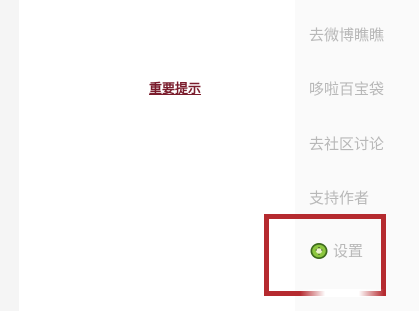 The image size is (419, 311). Describe the element at coordinates (346, 34) in the screenshot. I see `menu-item-weibo: 去微博瞧瞧` at that location.